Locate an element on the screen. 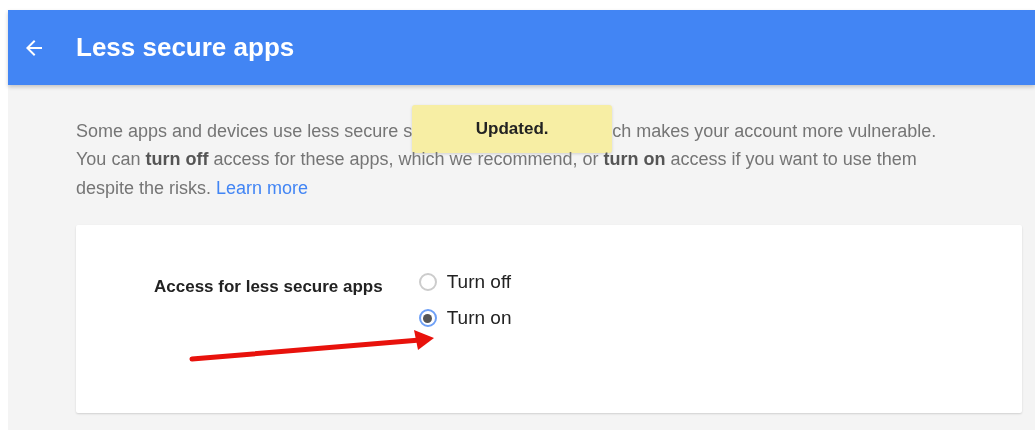  setting-label: Access for less secure apps is located at coordinates (268, 287).